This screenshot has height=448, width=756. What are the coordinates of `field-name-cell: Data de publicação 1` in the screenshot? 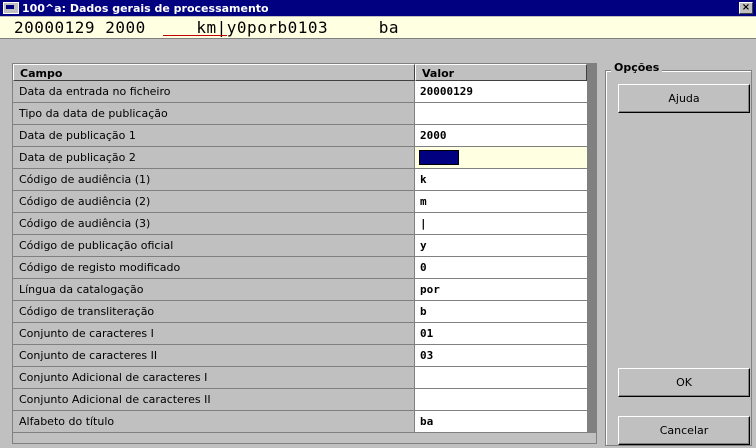 It's located at (214, 136).